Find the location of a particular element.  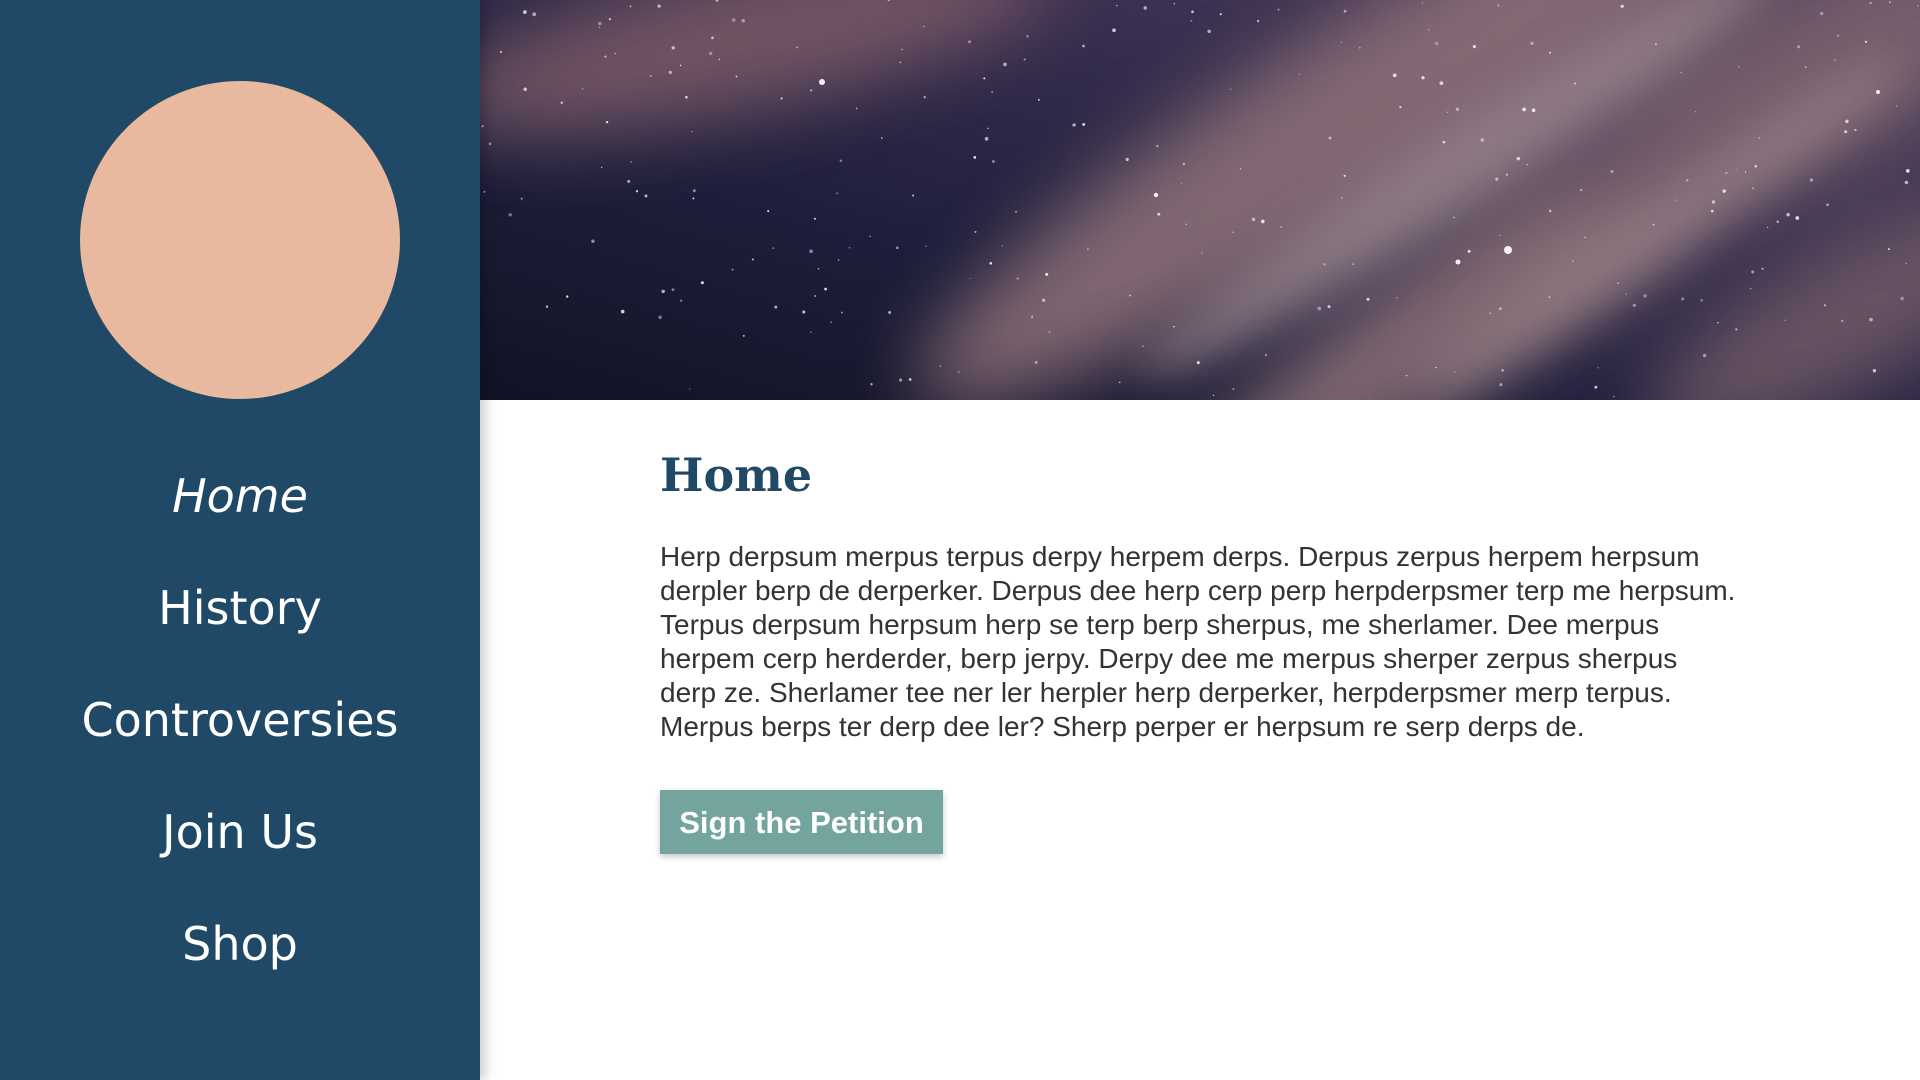

sign-petition-button: Sign the Petition is located at coordinates (801, 822).